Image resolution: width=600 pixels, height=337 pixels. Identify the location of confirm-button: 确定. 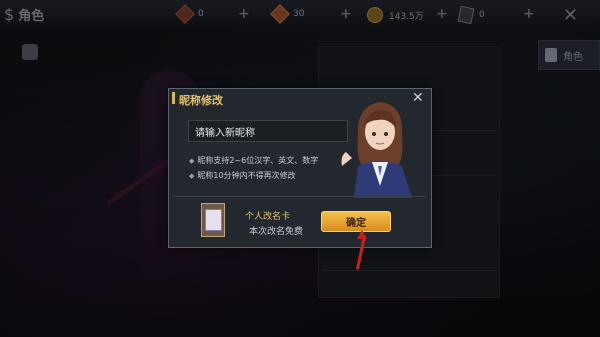
(356, 221).